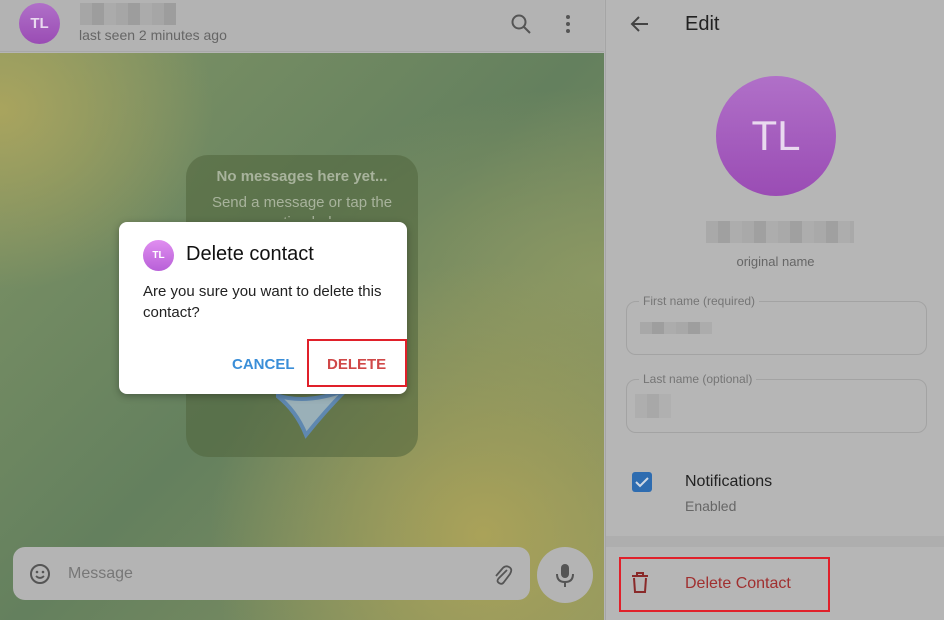  I want to click on first-name-field: First name (required), so click(776, 324).